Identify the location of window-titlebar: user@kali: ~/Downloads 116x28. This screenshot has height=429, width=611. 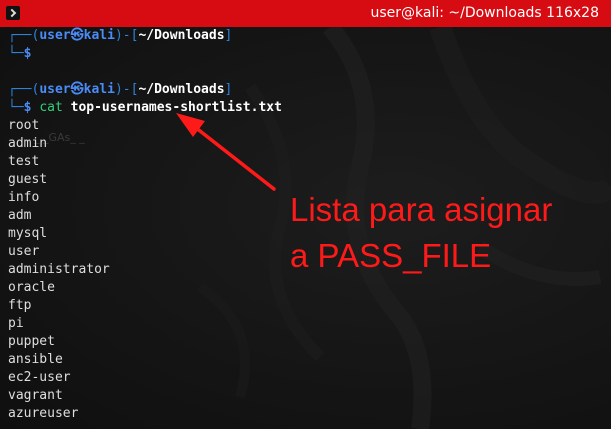
(305, 13).